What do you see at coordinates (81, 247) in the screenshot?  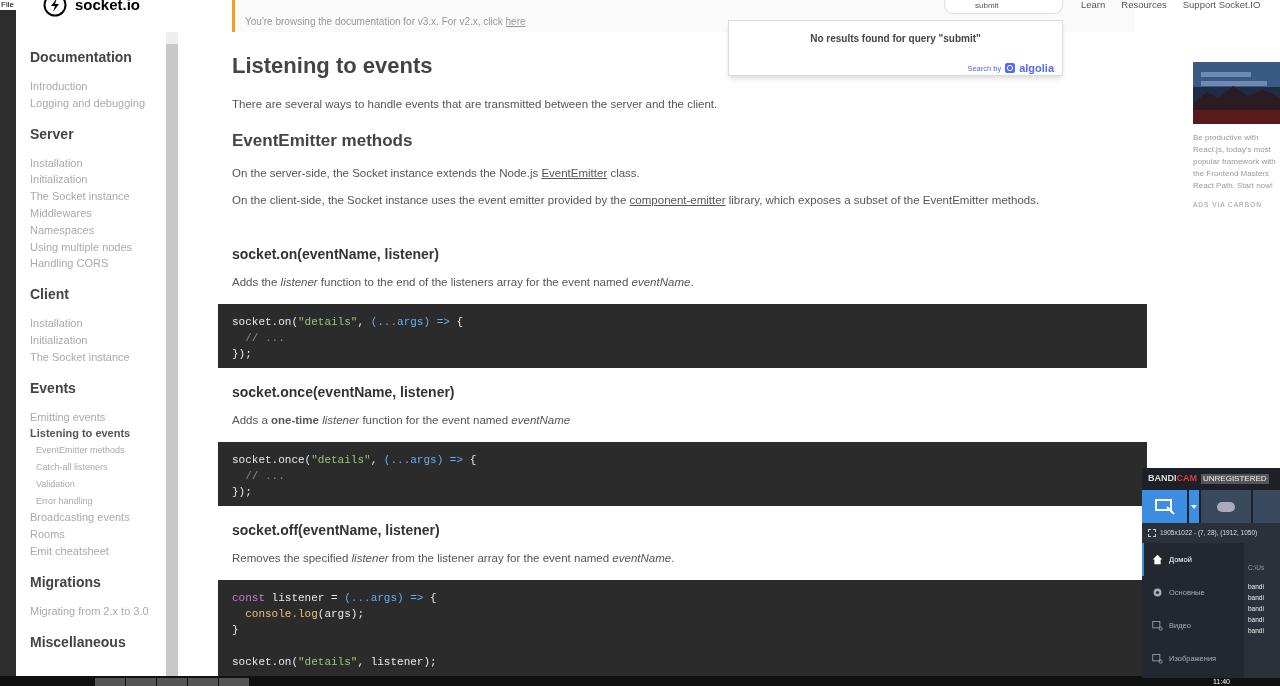 I see `sidebar-link: Using multiple nodes` at bounding box center [81, 247].